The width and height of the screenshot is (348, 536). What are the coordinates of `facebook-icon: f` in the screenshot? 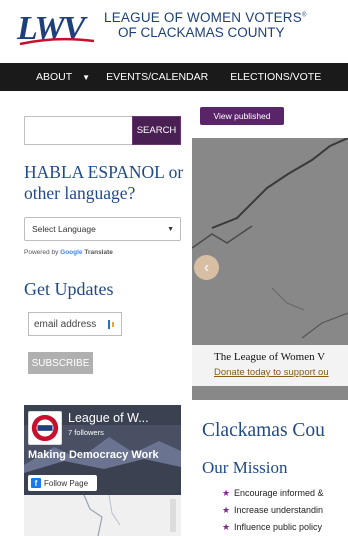 It's located at (36, 483).